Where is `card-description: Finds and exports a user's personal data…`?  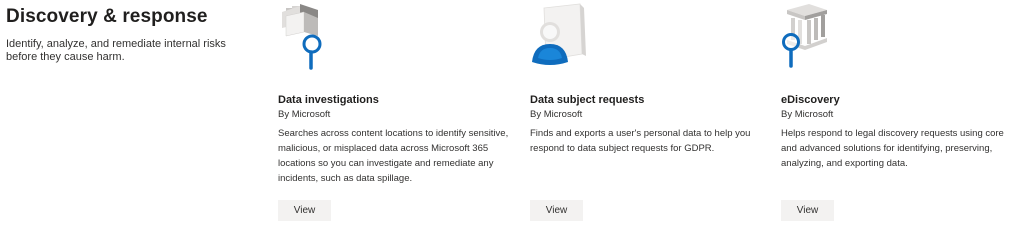 card-description: Finds and exports a user's personal data… is located at coordinates (640, 141).